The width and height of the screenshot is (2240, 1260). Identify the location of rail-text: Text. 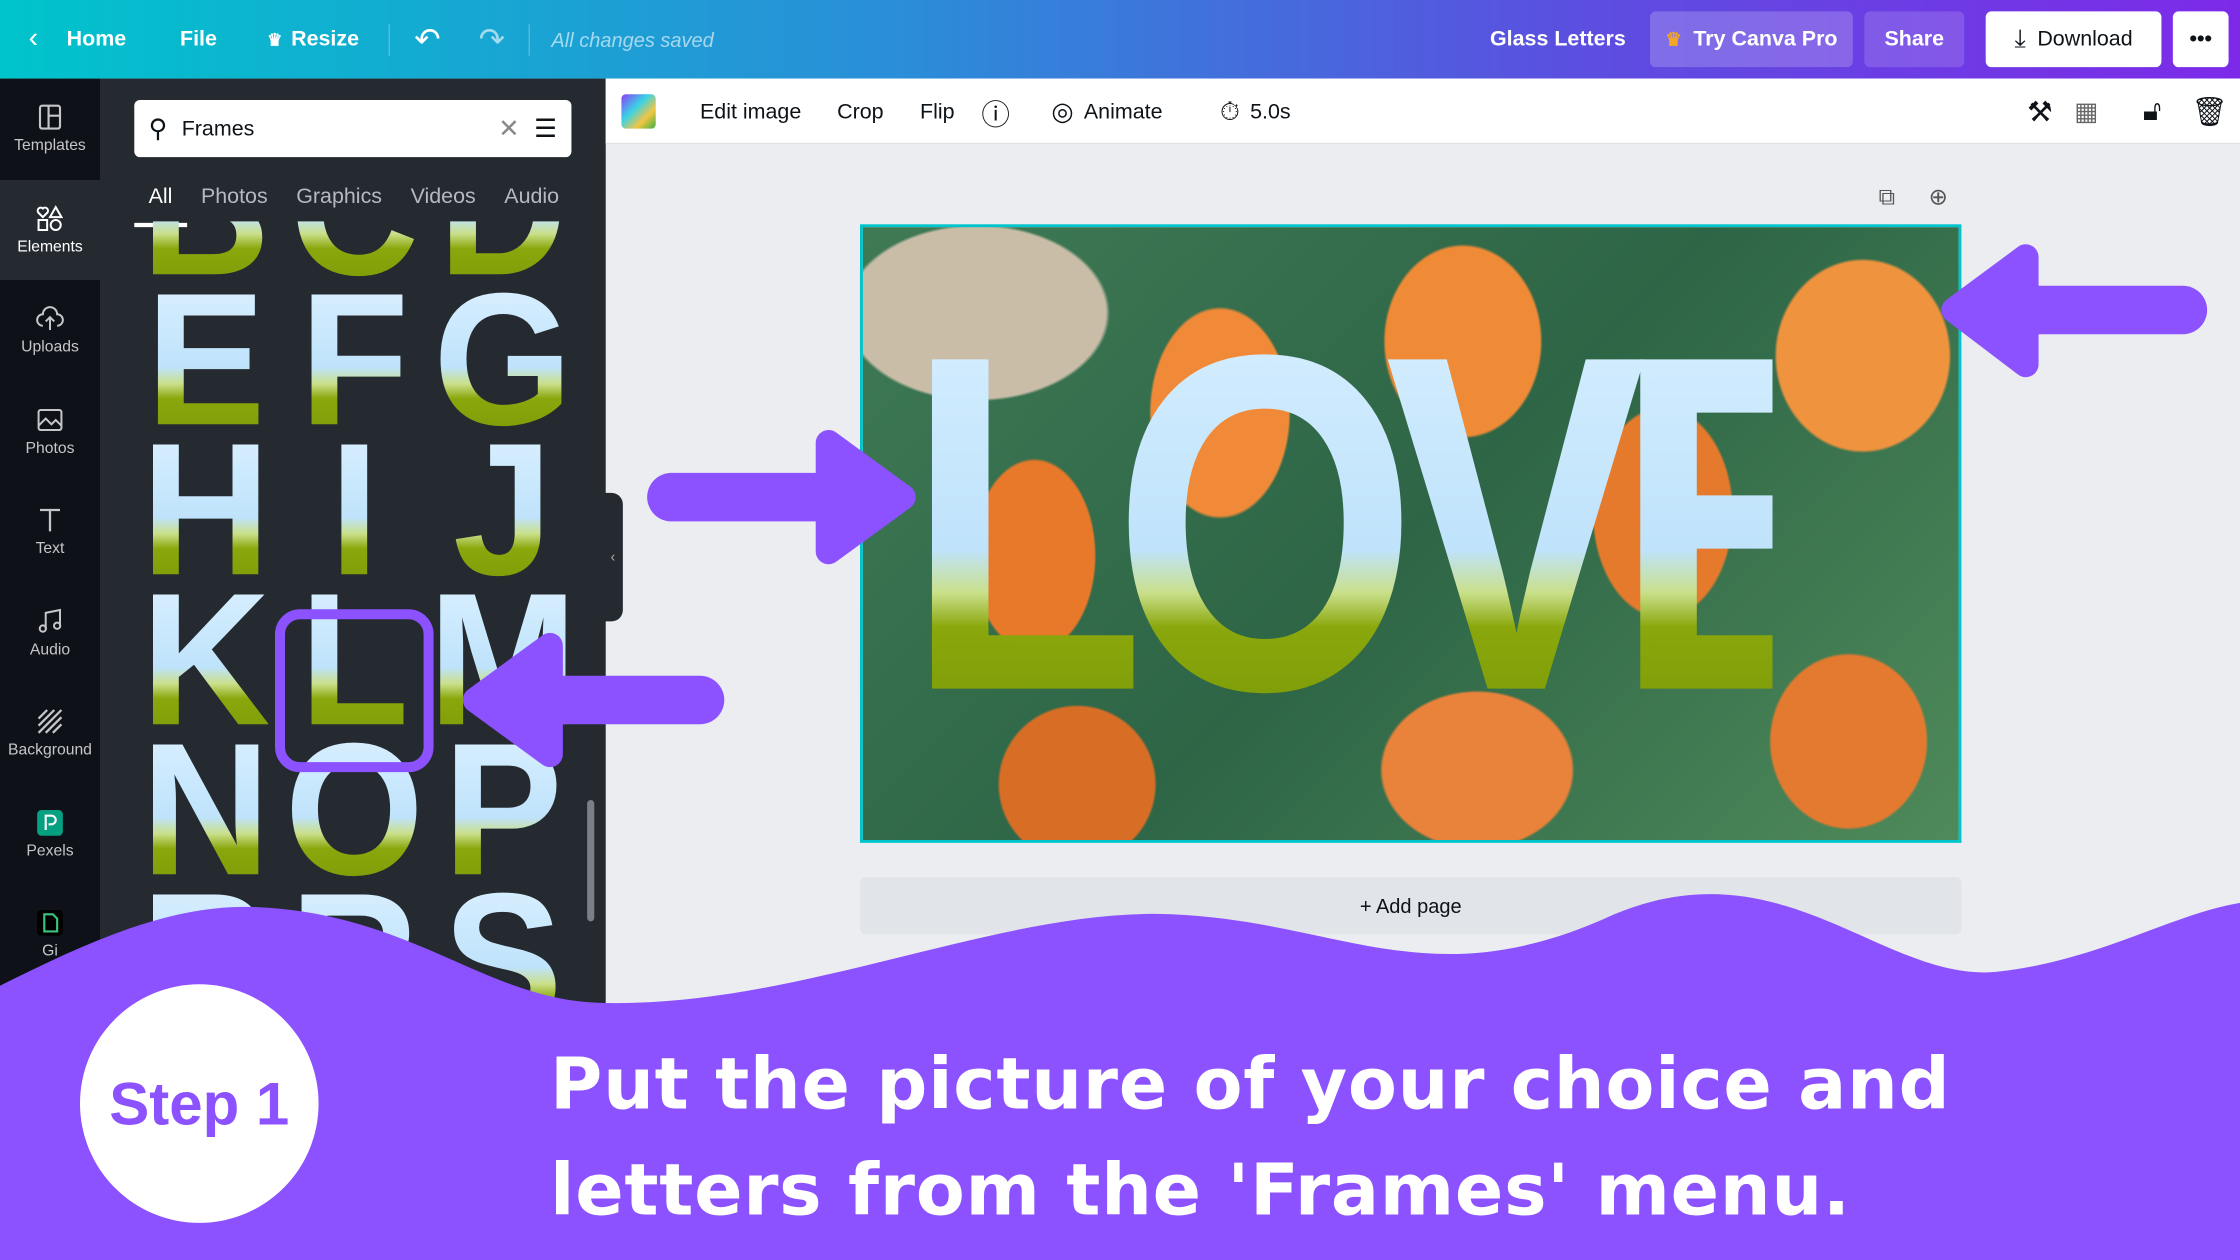
(50, 531).